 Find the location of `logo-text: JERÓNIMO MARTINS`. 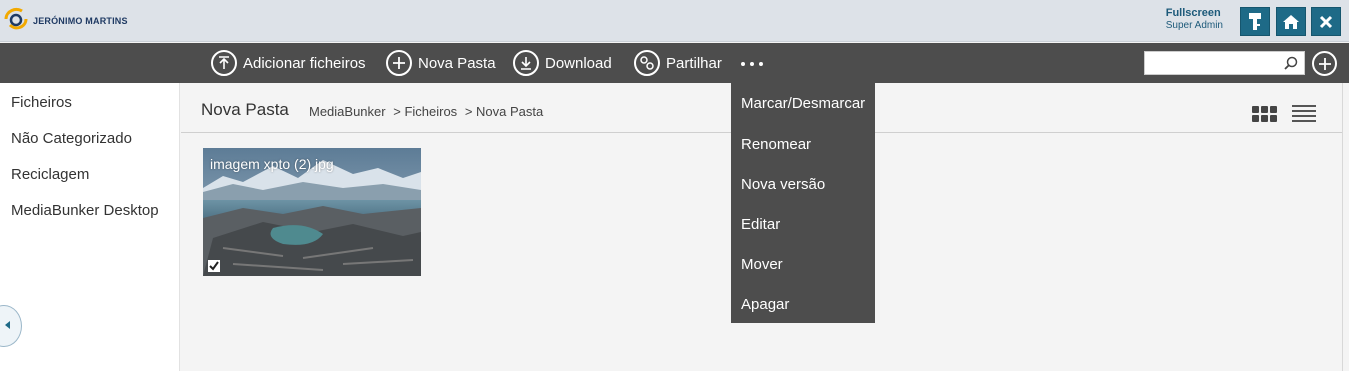

logo-text: JERÓNIMO MARTINS is located at coordinates (80, 21).